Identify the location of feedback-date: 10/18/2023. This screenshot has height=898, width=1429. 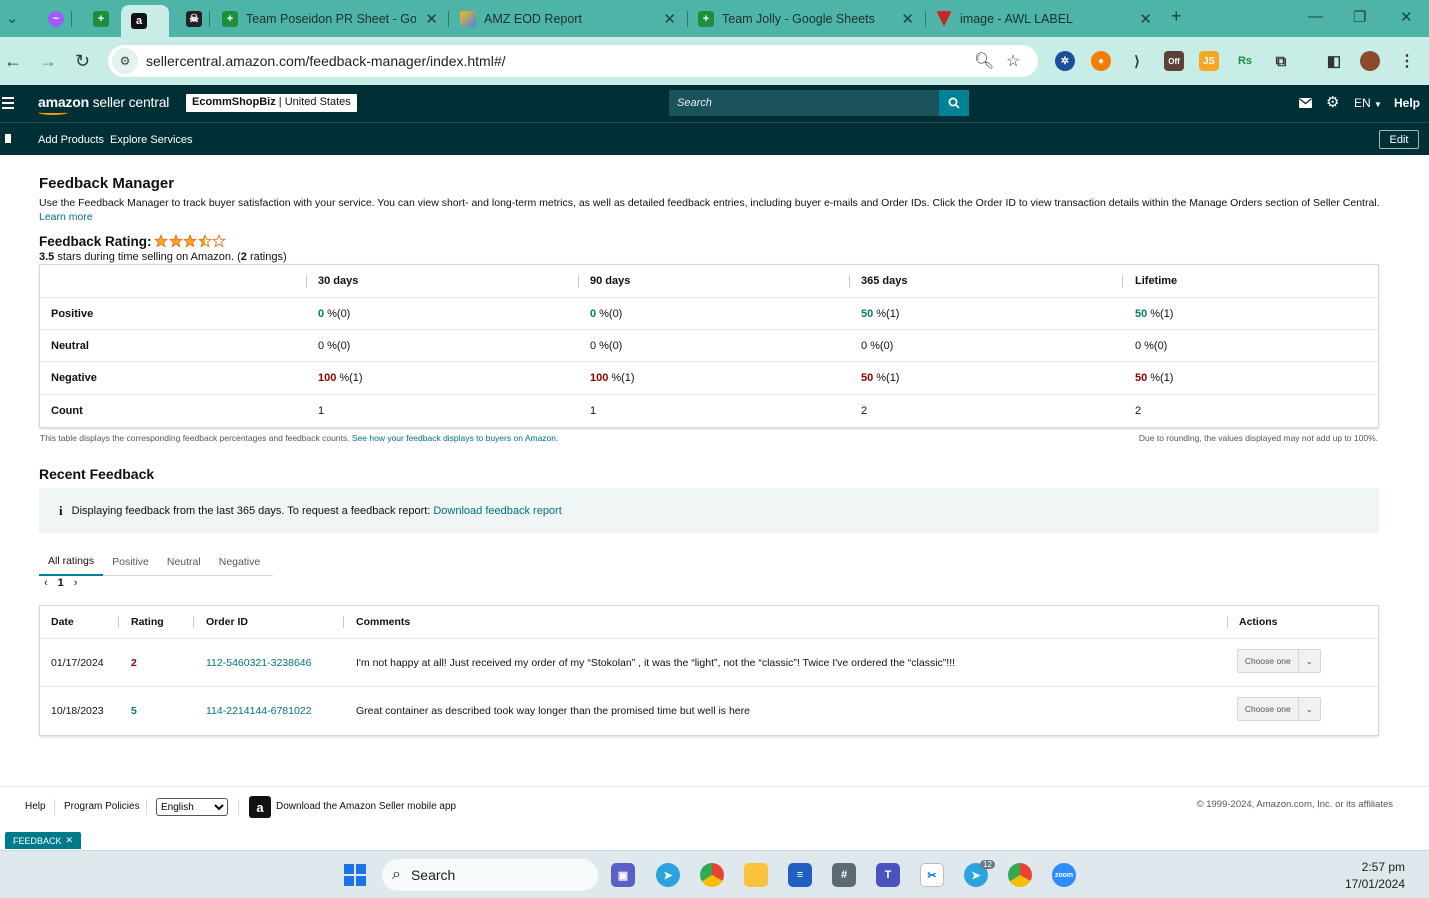
(77, 711).